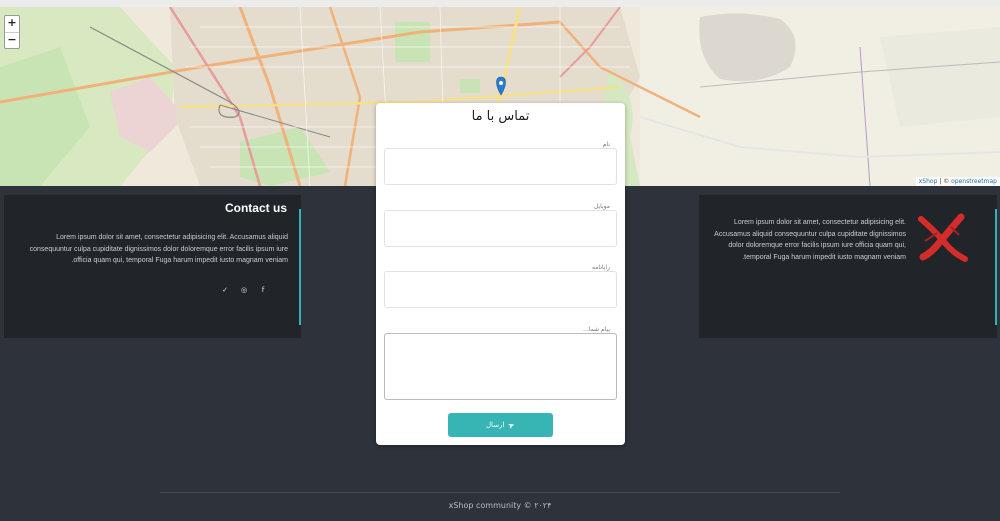  I want to click on footer-copyright: xShop community © ۲۰۲۴, so click(500, 505).